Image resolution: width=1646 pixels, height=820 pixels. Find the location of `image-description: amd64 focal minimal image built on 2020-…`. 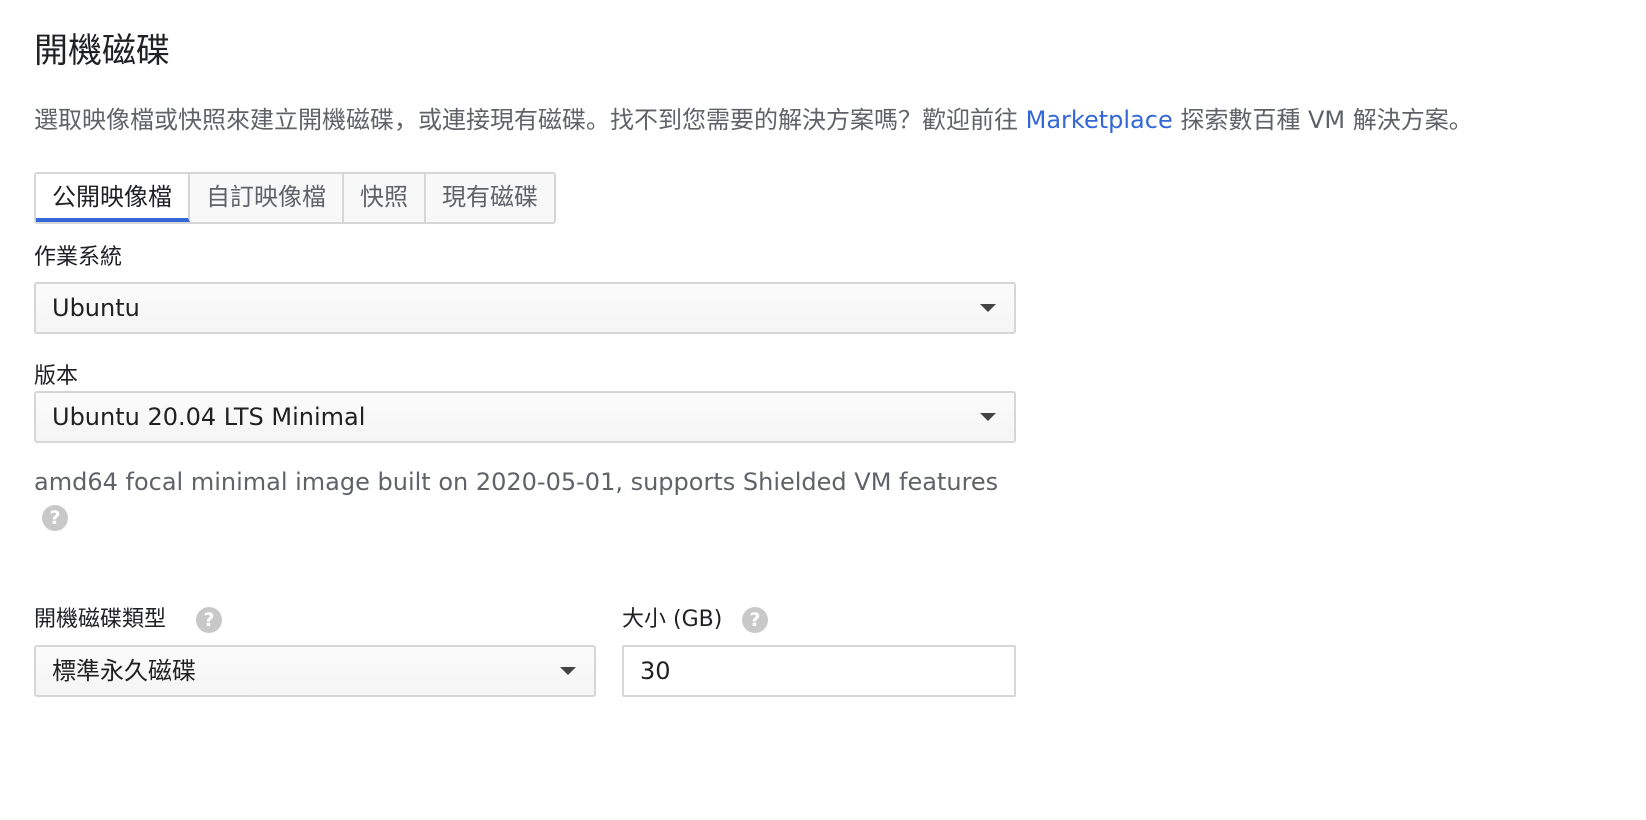

image-description: amd64 focal minimal image built on 2020-… is located at coordinates (516, 482).